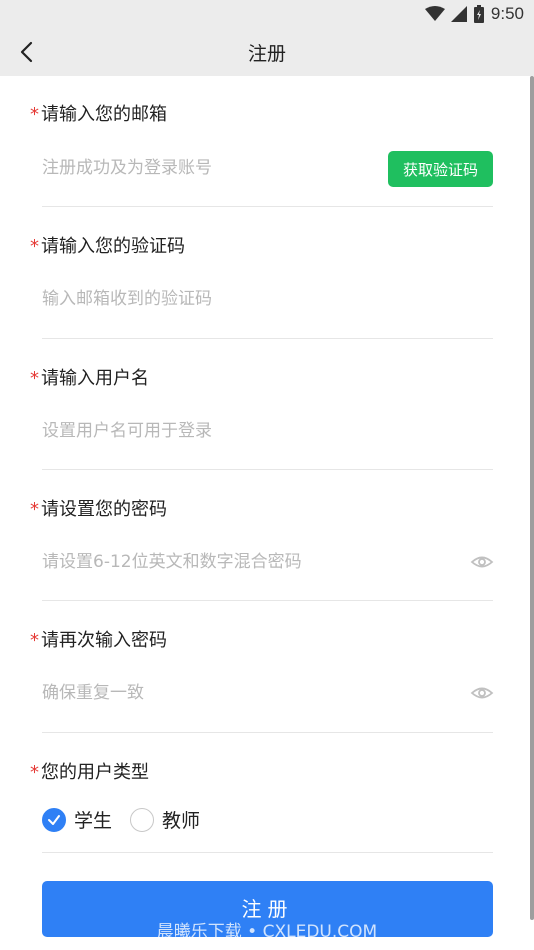 This screenshot has height=950, width=534. Describe the element at coordinates (104, 509) in the screenshot. I see `password-label-text: 请设置您的密码` at that location.